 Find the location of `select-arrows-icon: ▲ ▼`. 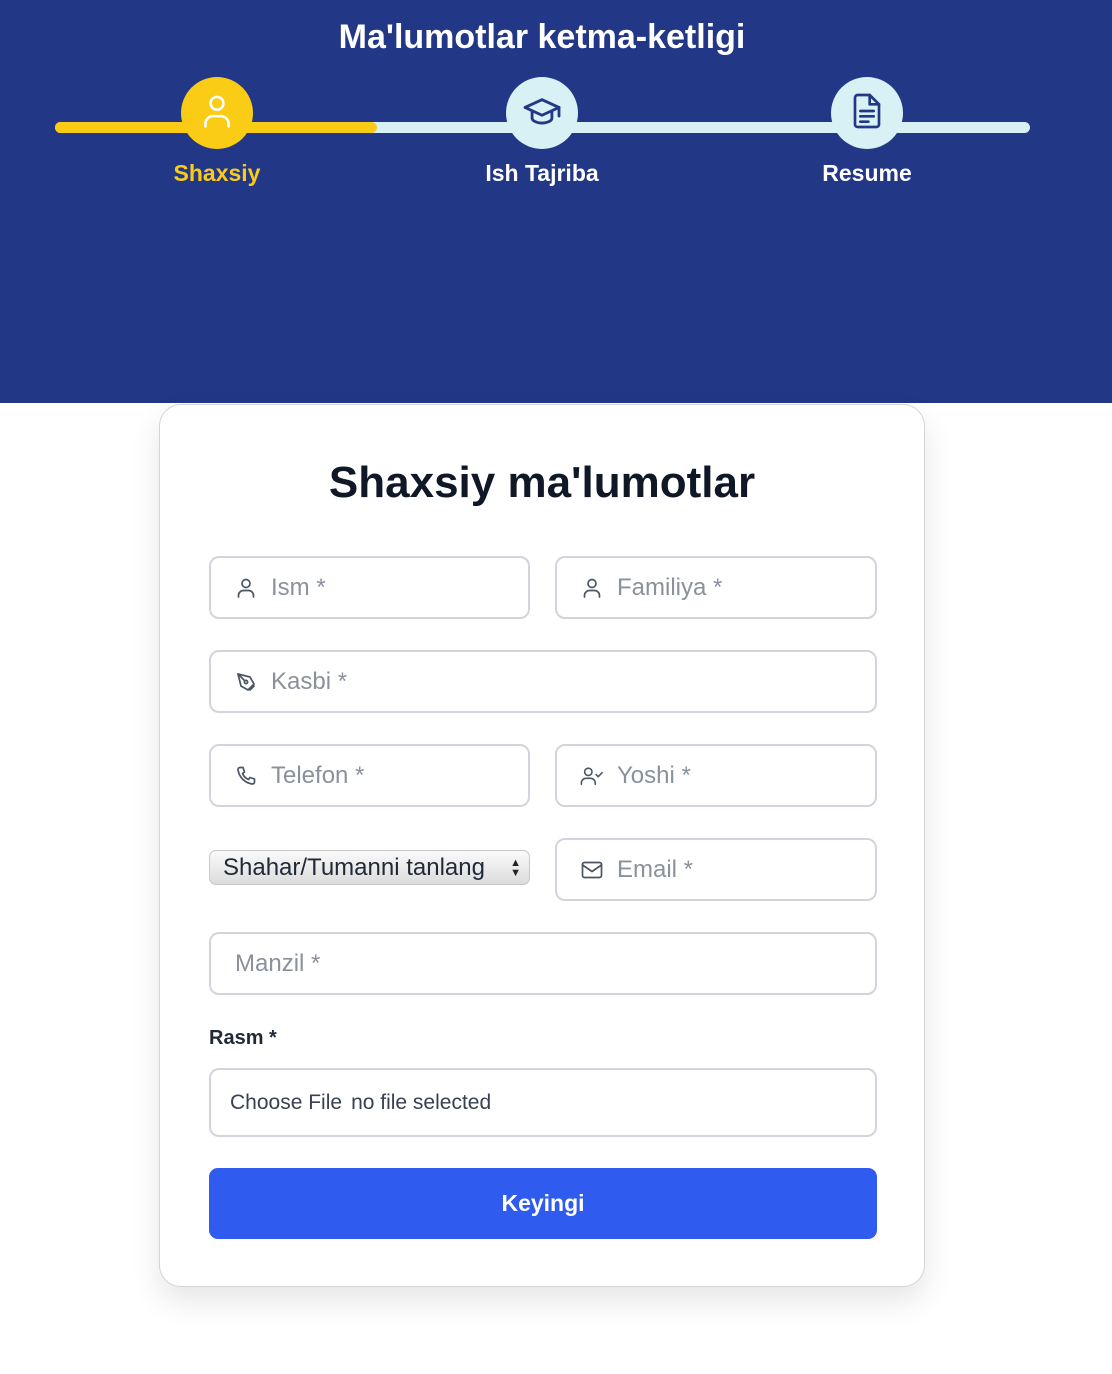

select-arrows-icon: ▲ ▼ is located at coordinates (515, 867).